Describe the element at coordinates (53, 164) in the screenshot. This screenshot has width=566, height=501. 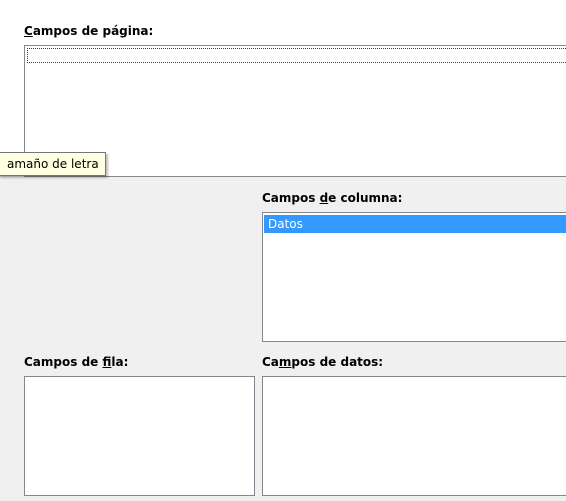
I see `font-size-tooltip: amaño de letra` at that location.